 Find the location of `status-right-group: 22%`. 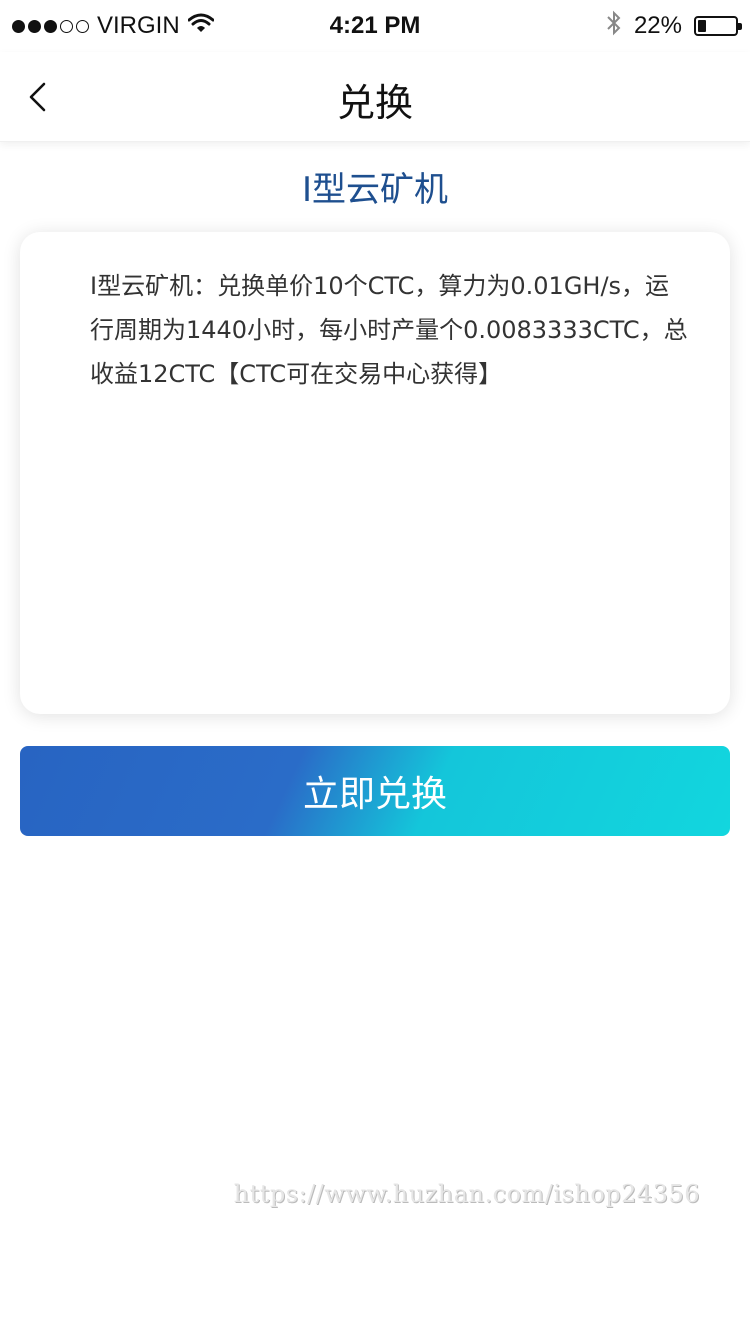

status-right-group: 22% is located at coordinates (674, 26).